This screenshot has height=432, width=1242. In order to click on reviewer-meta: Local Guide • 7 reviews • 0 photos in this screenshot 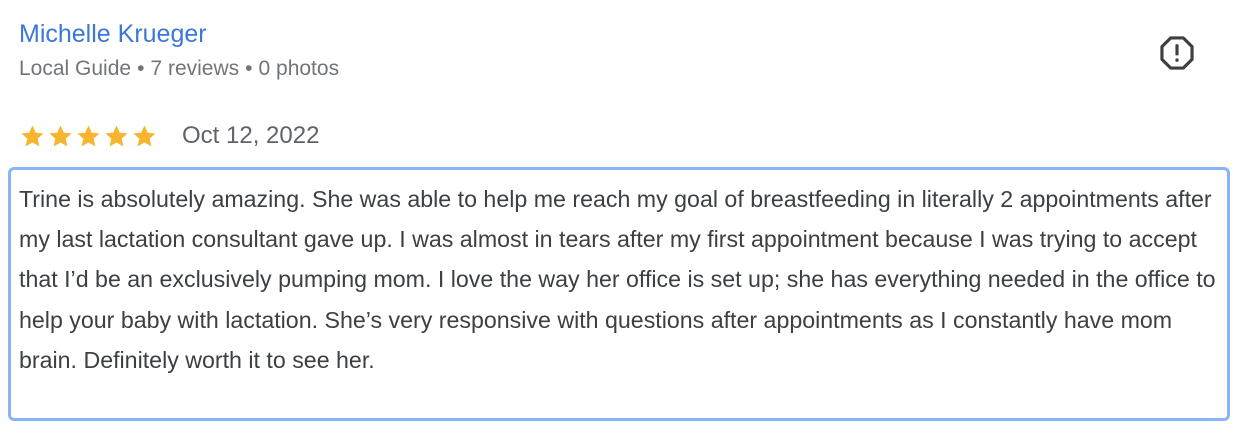, I will do `click(179, 69)`.